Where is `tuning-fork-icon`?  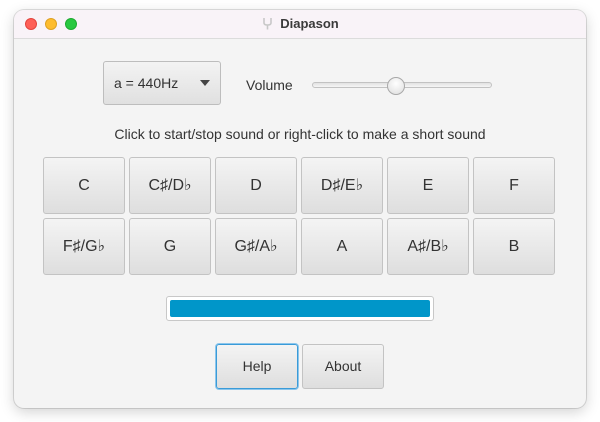 tuning-fork-icon is located at coordinates (268, 24).